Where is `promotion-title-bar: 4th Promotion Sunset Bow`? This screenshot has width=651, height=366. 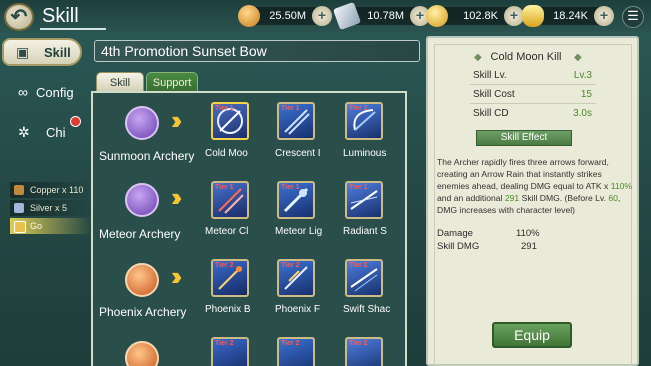 promotion-title-bar: 4th Promotion Sunset Bow is located at coordinates (257, 51).